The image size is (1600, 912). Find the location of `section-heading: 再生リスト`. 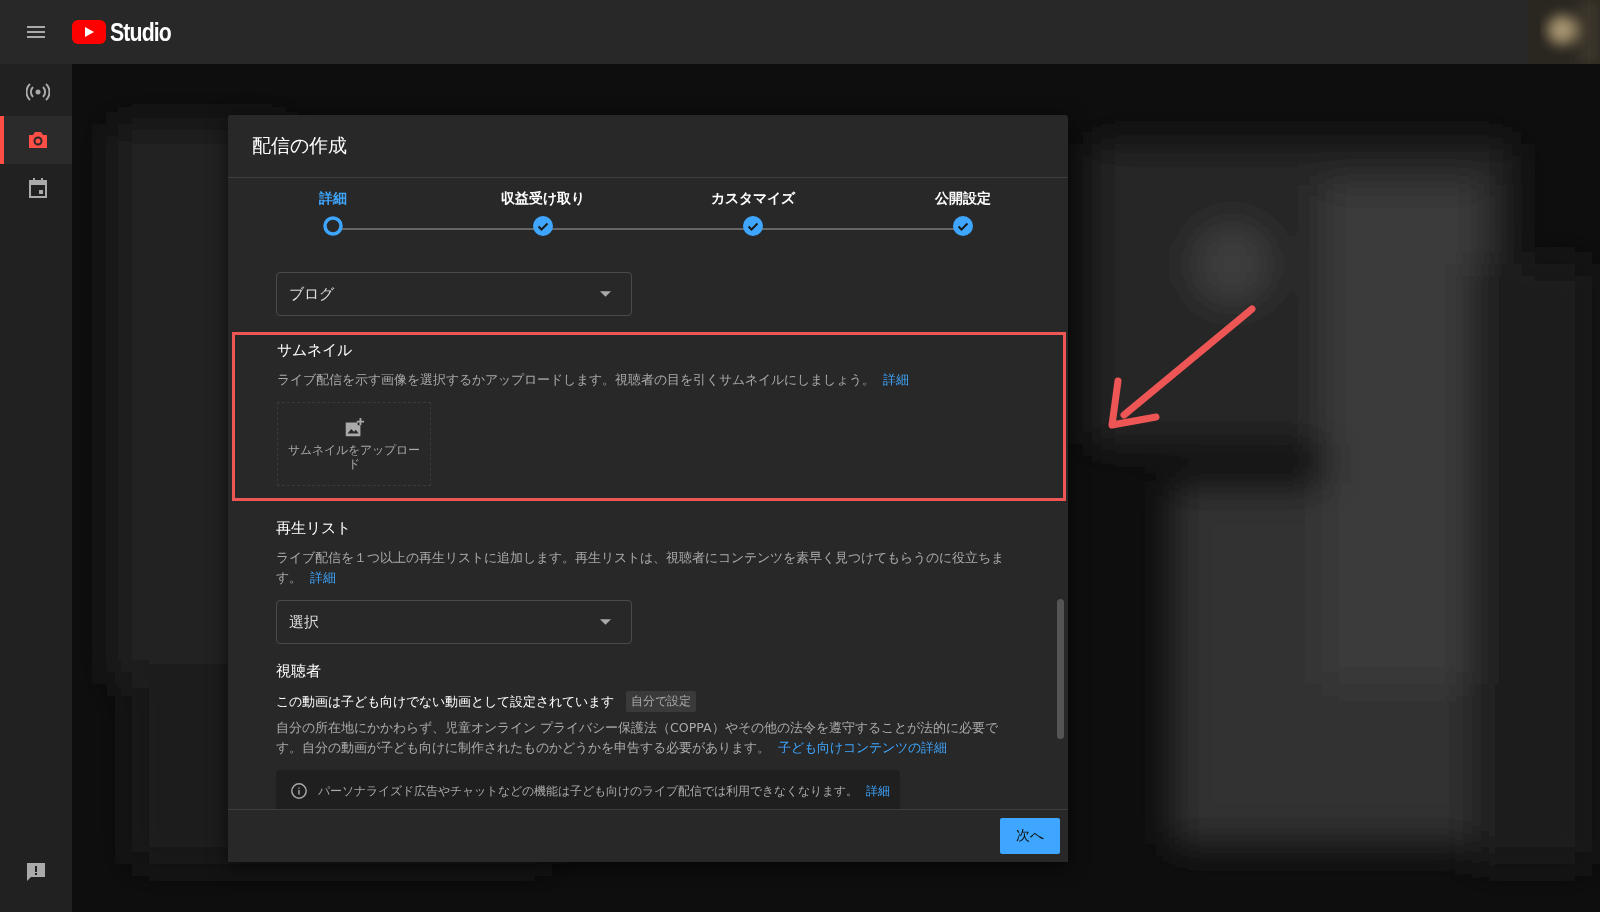

section-heading: 再生リスト is located at coordinates (314, 528).